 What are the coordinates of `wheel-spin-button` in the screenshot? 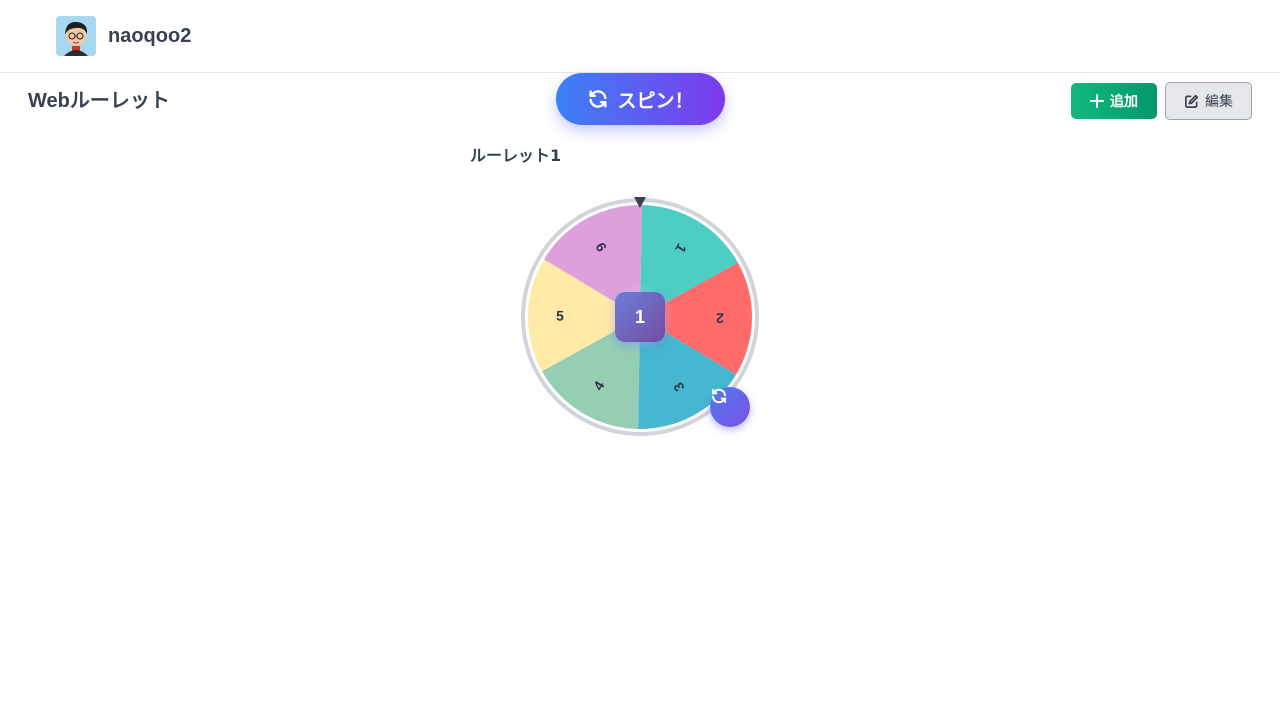 It's located at (730, 407).